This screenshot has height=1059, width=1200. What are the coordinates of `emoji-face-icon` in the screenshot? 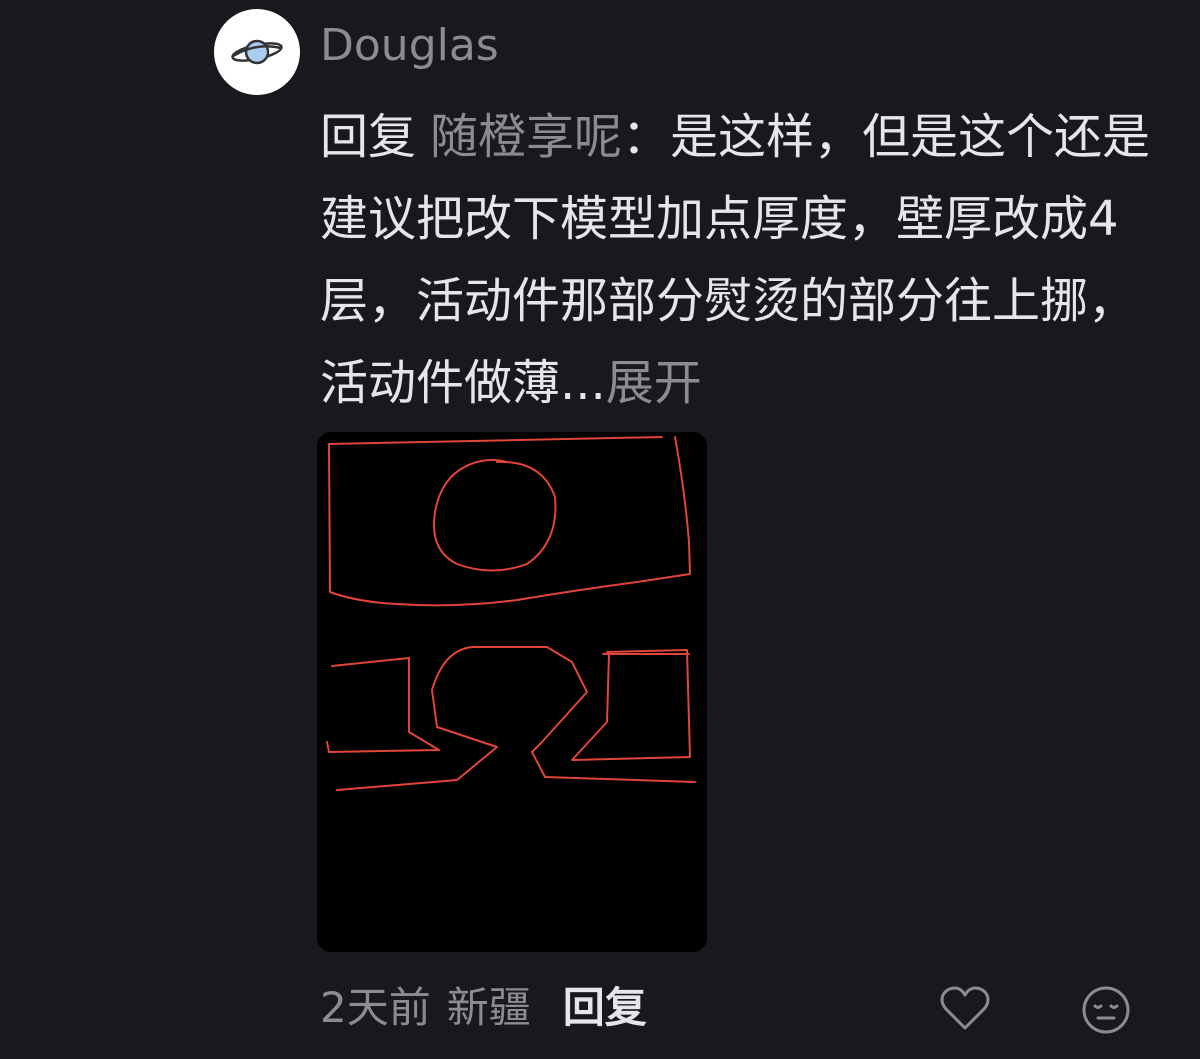 It's located at (1106, 1010).